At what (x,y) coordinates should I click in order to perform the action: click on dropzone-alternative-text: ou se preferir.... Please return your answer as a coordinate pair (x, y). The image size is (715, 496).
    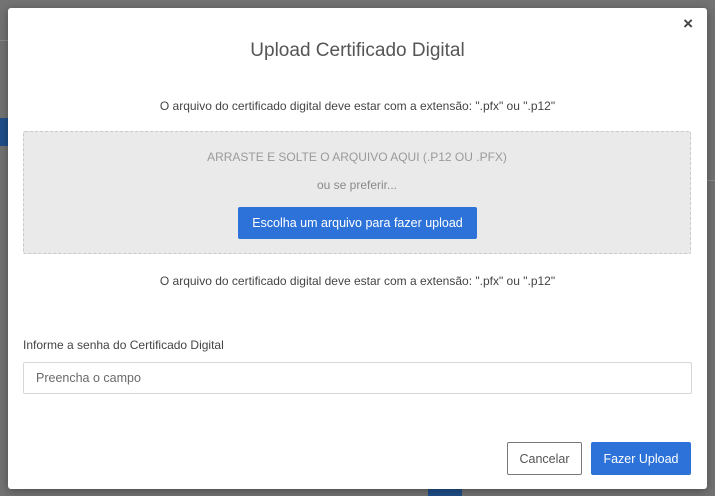
    Looking at the image, I should click on (357, 185).